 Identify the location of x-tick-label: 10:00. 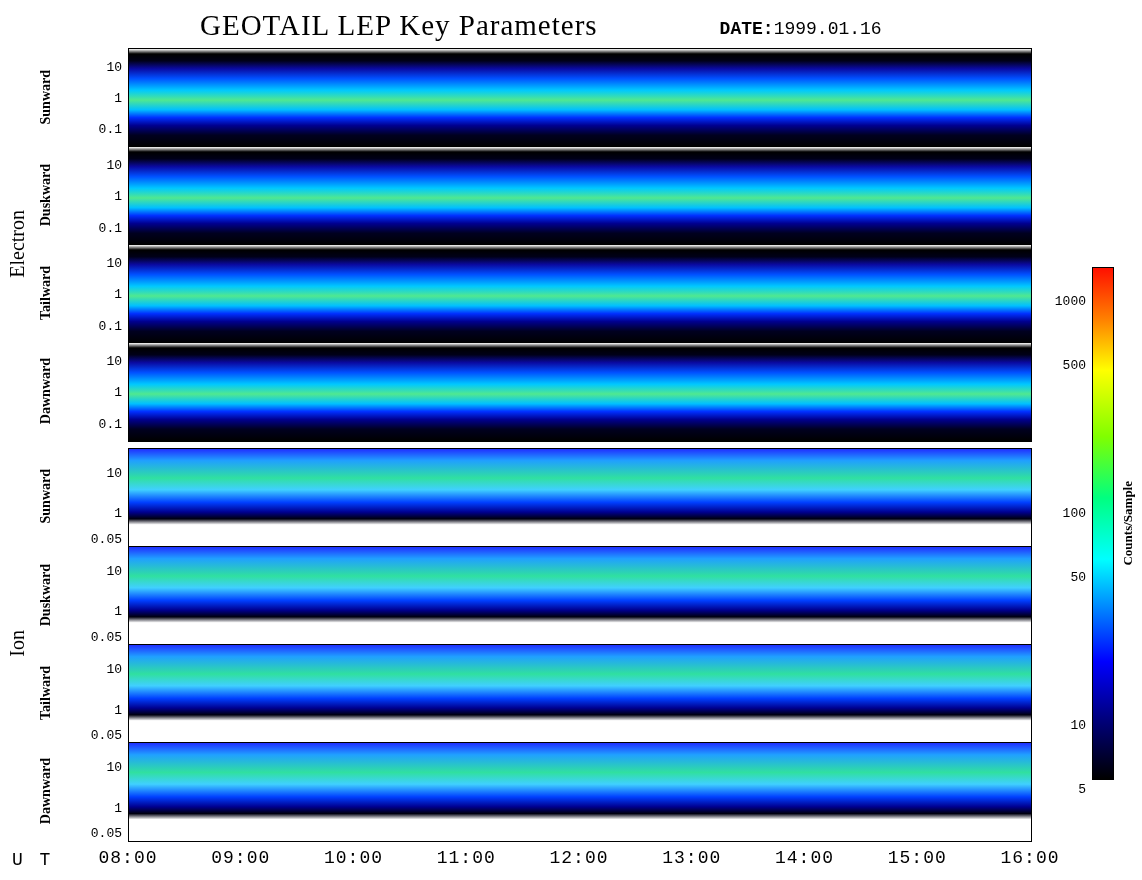
(353, 858).